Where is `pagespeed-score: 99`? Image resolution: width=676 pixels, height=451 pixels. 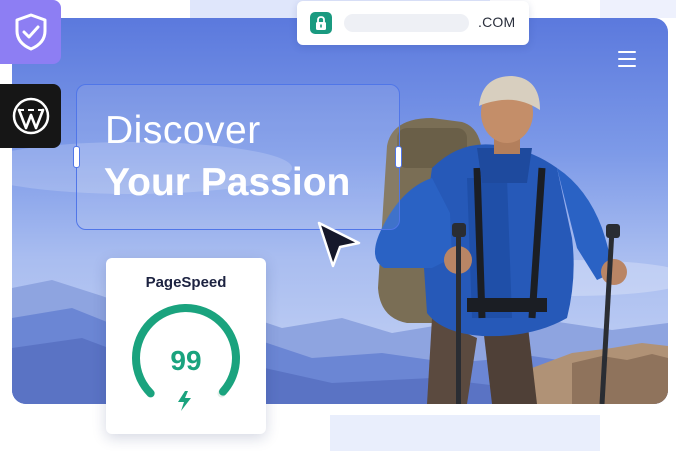
pagespeed-score: 99 is located at coordinates (186, 360).